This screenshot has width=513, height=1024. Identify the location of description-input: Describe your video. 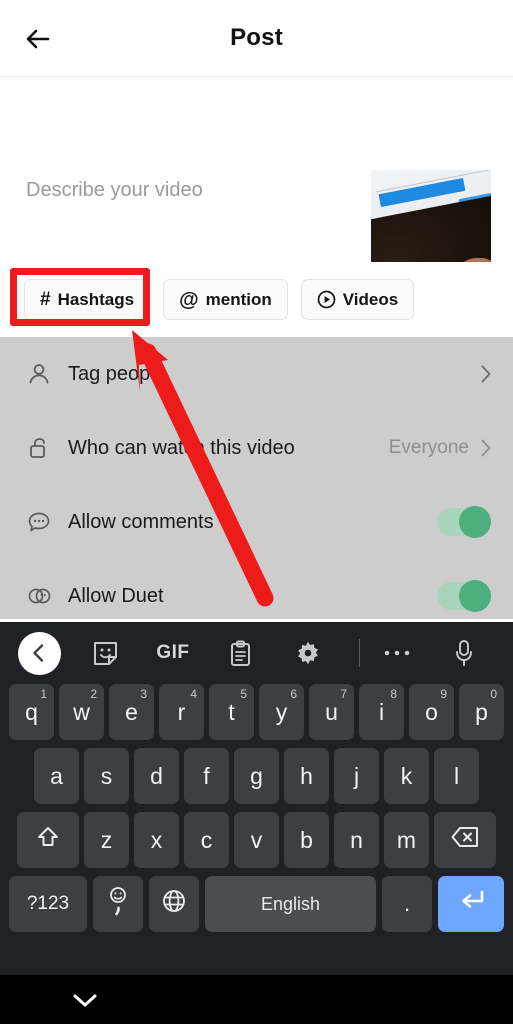
(114, 190).